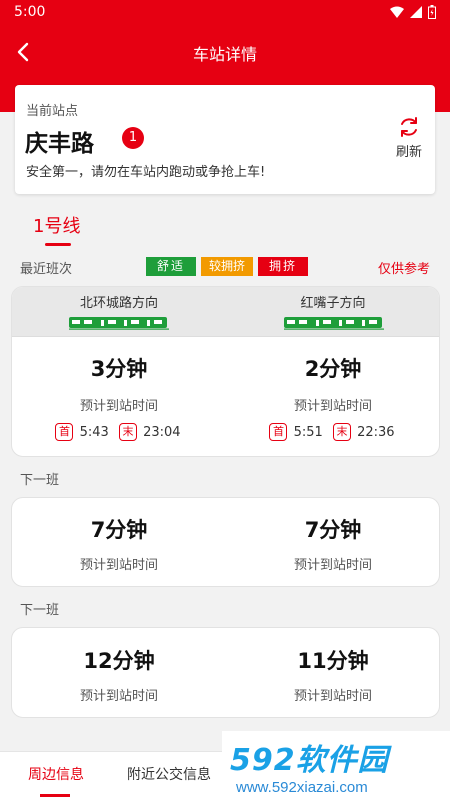 The image size is (450, 800). I want to click on app-bar: 车站详情, so click(225, 52).